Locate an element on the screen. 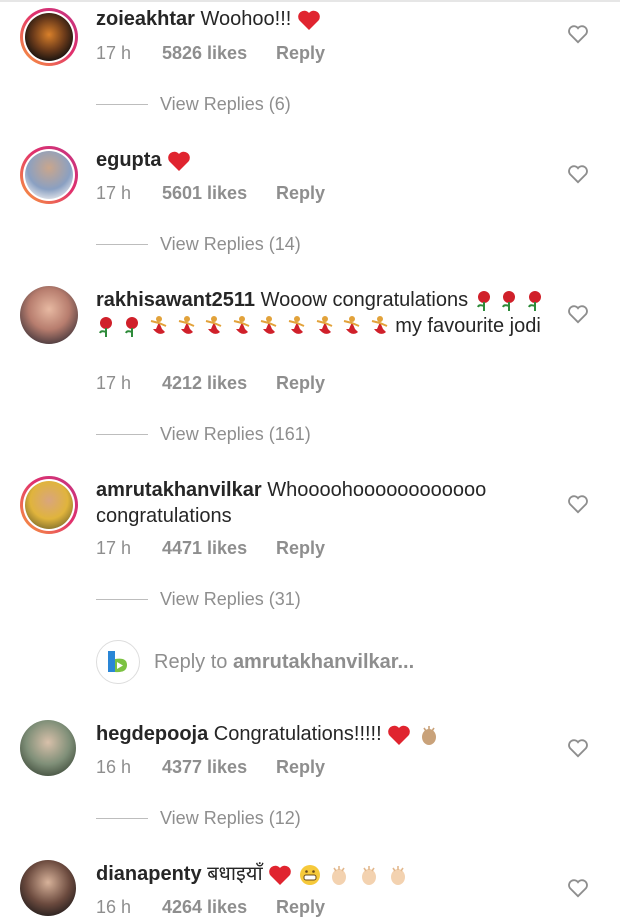 This screenshot has width=620, height=922. comment-username: hegdepooja is located at coordinates (152, 734).